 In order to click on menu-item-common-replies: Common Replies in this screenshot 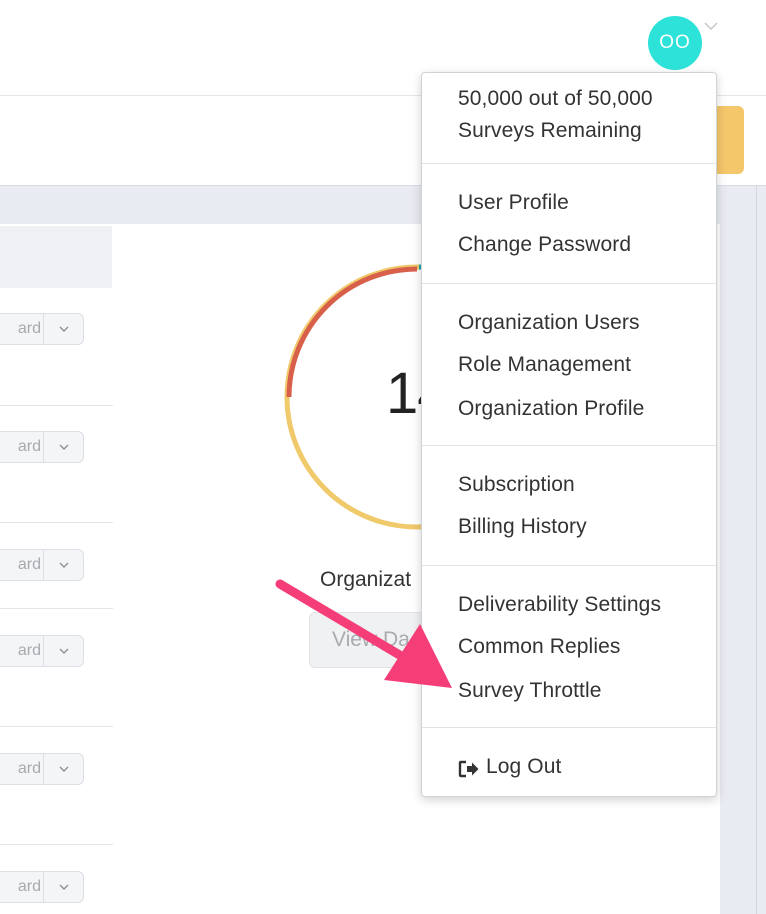, I will do `click(539, 647)`.